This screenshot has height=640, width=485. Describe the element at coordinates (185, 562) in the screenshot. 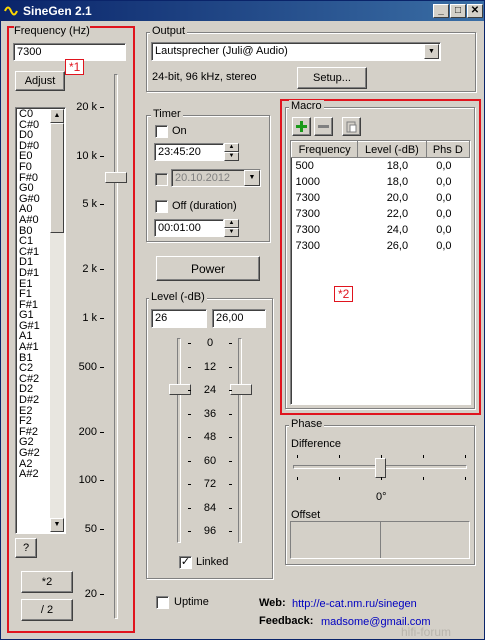

I see `linked-checkbox: ✓` at that location.